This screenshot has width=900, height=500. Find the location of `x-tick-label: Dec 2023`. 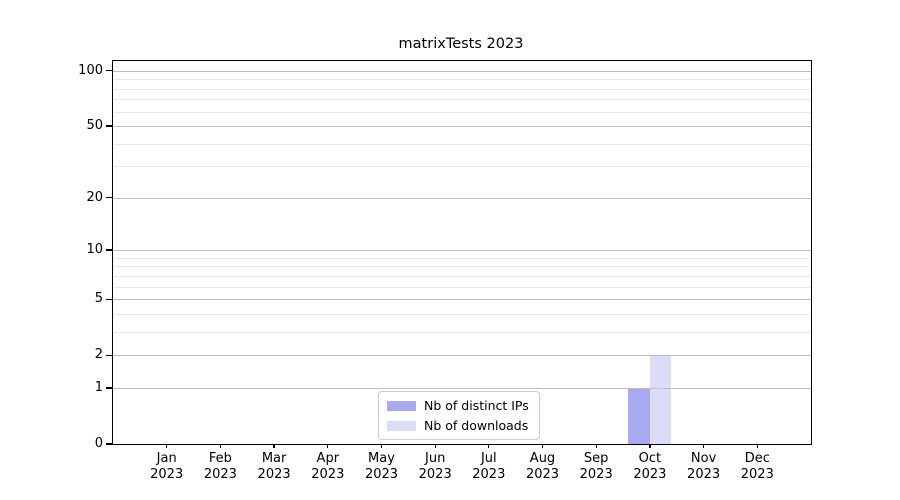

x-tick-label: Dec 2023 is located at coordinates (757, 466).